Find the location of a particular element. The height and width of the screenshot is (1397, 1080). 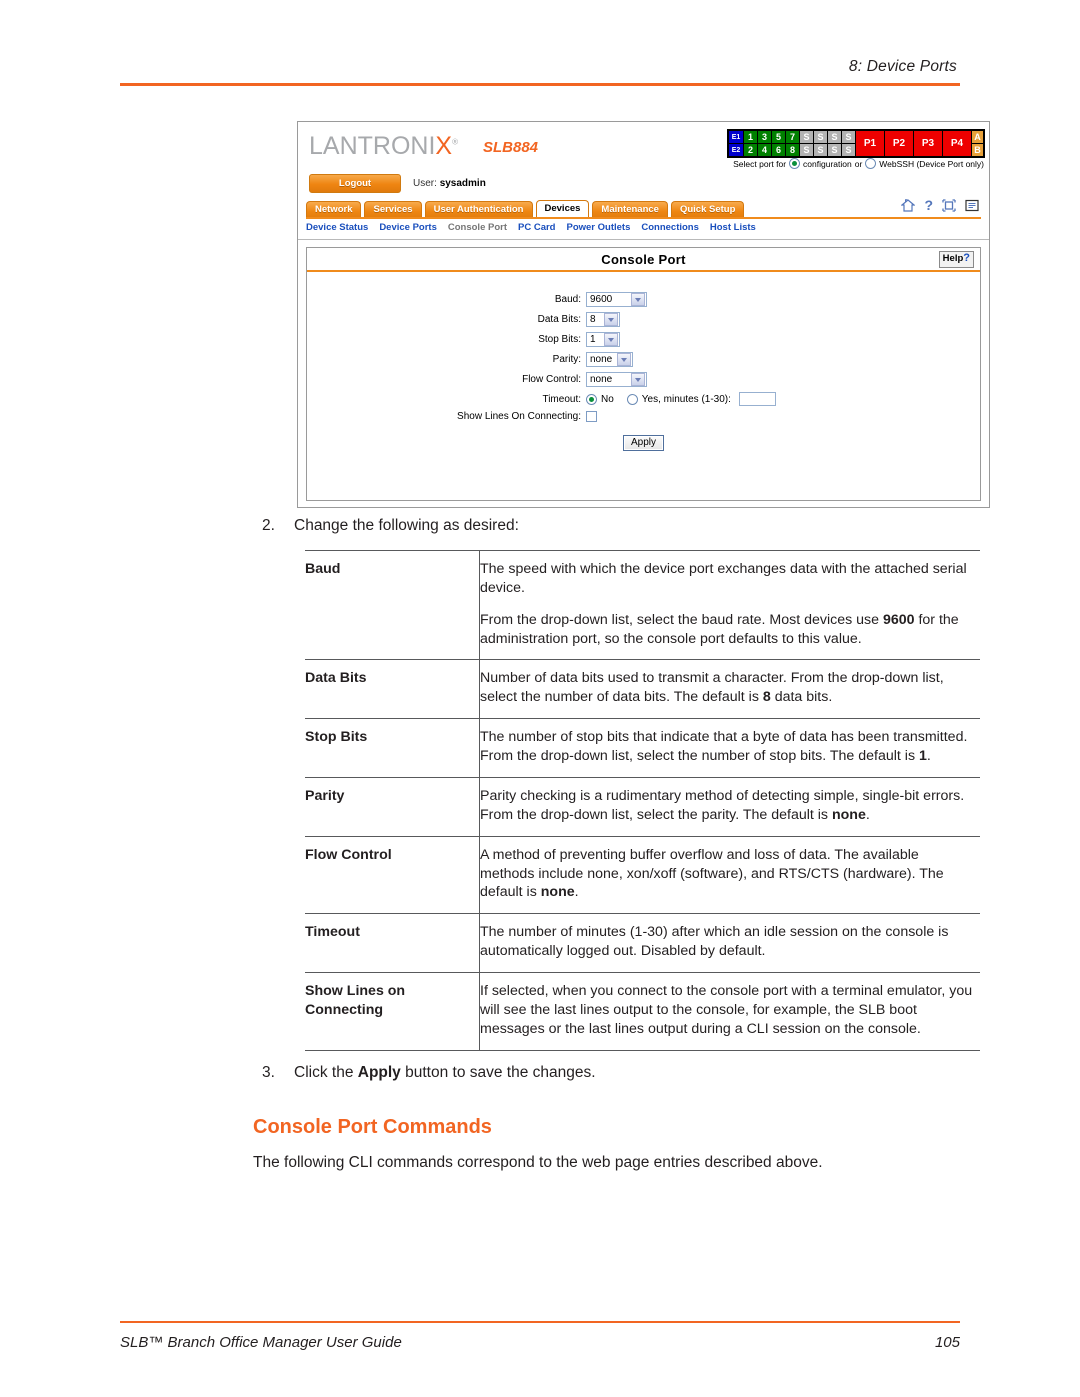

subnav-connections: Connections is located at coordinates (670, 227).